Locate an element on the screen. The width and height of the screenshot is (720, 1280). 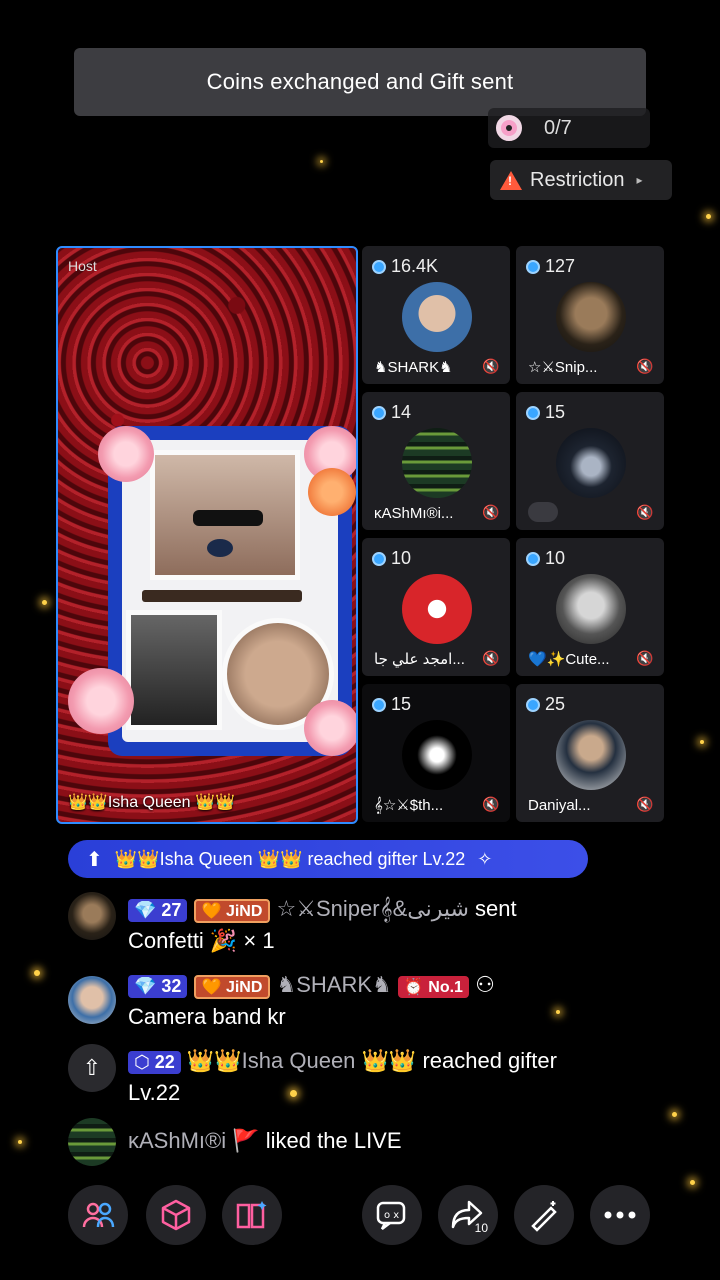
guest-name: ♞SHARK♞ is located at coordinates (413, 367).